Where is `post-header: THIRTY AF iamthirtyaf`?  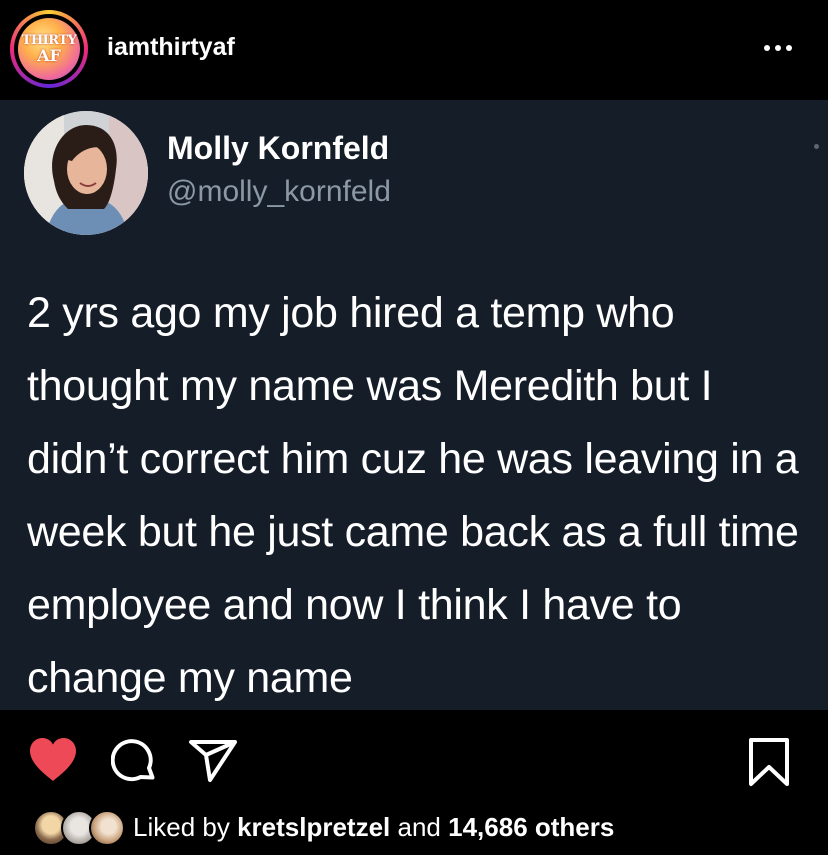
post-header: THIRTY AF iamthirtyaf is located at coordinates (414, 50).